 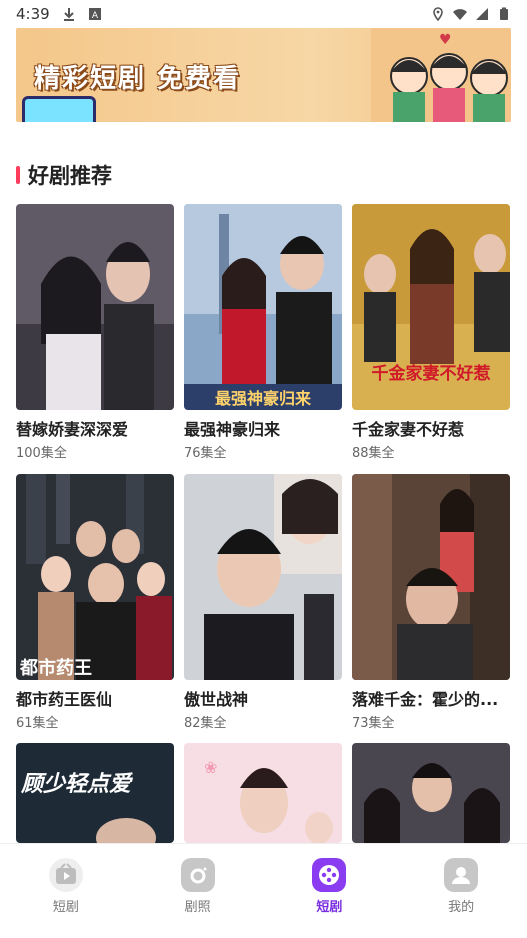 I want to click on drama-card: 顾少轻点爱, so click(x=95, y=793).